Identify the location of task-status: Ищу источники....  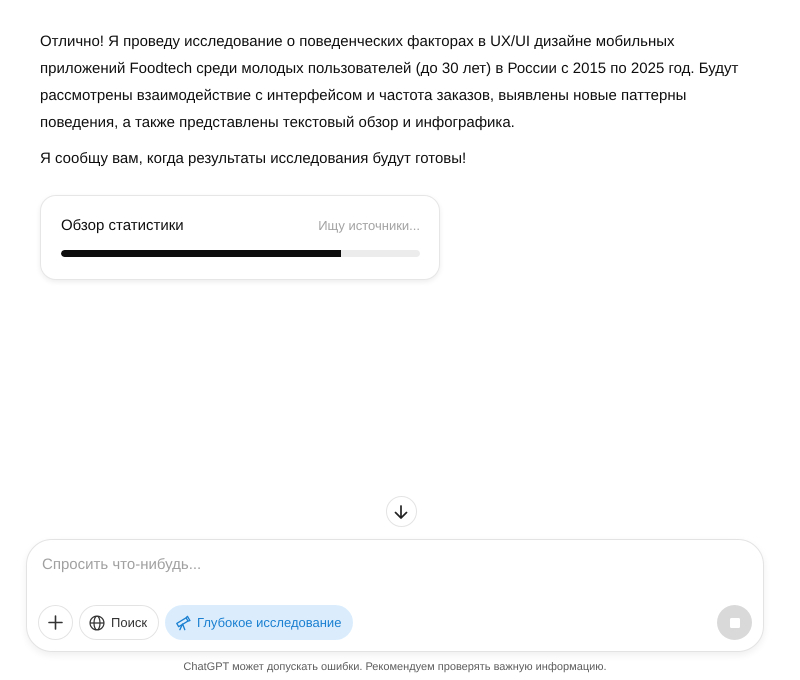
(369, 225).